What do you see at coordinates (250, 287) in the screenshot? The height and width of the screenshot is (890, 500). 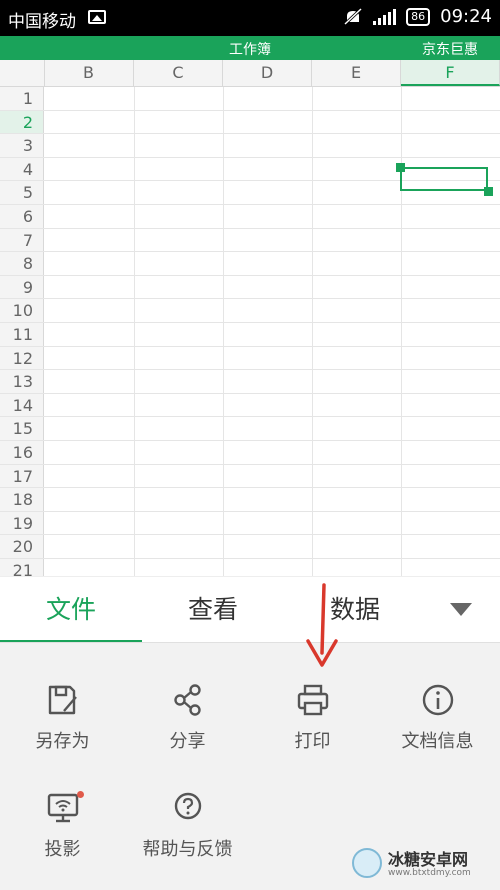 I see `sheet-row: 9` at bounding box center [250, 287].